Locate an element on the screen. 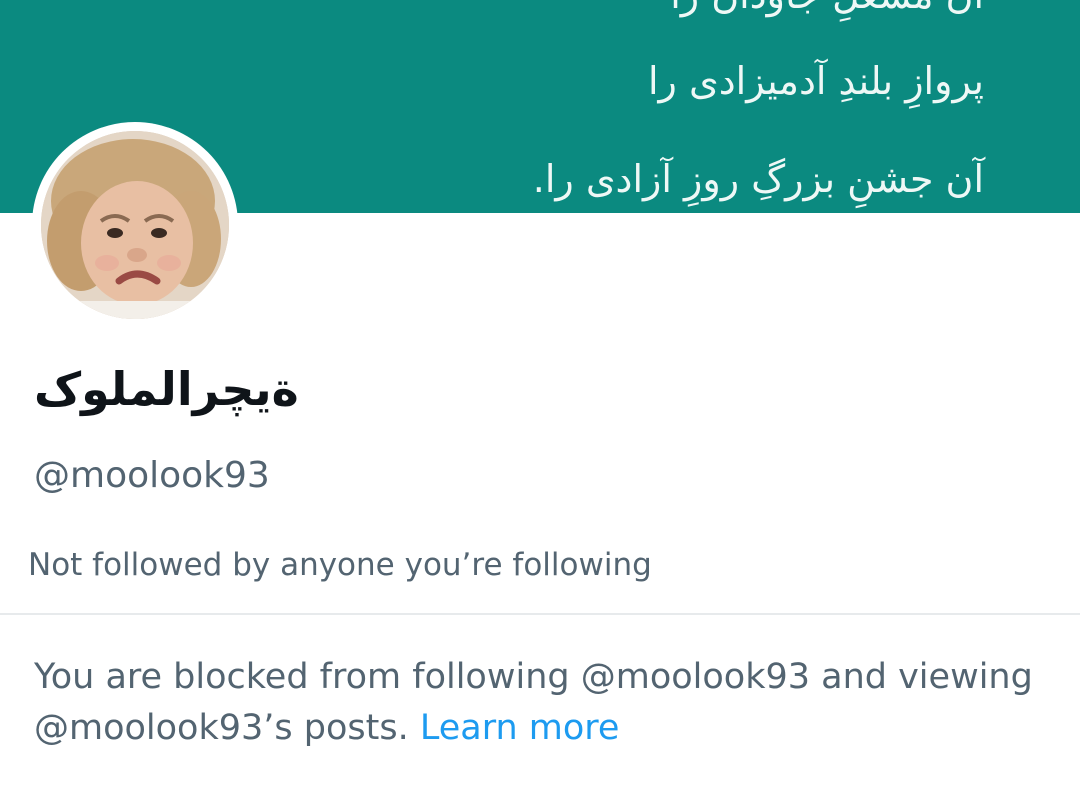 The width and height of the screenshot is (1080, 794). display-name: ةيچرالملوک is located at coordinates (166, 389).